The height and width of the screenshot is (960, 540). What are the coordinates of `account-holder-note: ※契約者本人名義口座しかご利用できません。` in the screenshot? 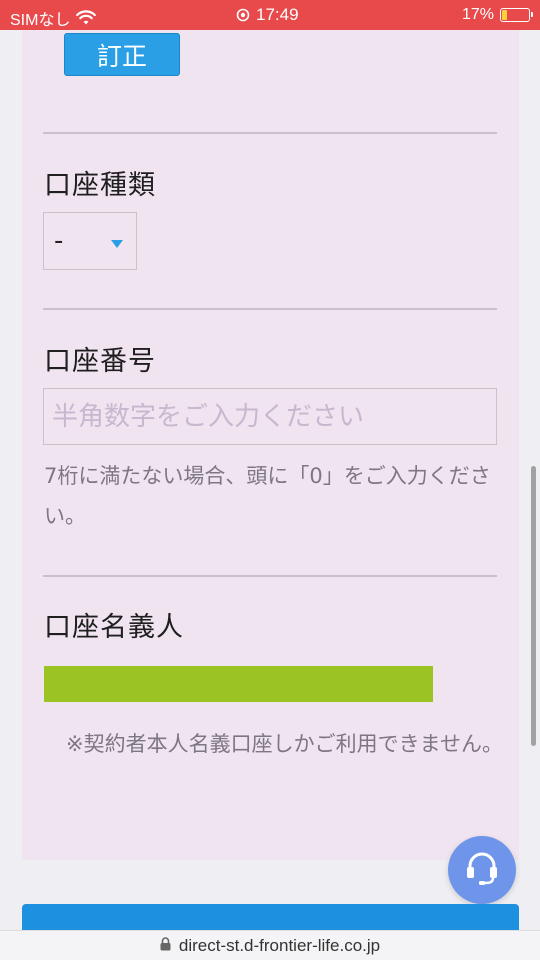 It's located at (284, 744).